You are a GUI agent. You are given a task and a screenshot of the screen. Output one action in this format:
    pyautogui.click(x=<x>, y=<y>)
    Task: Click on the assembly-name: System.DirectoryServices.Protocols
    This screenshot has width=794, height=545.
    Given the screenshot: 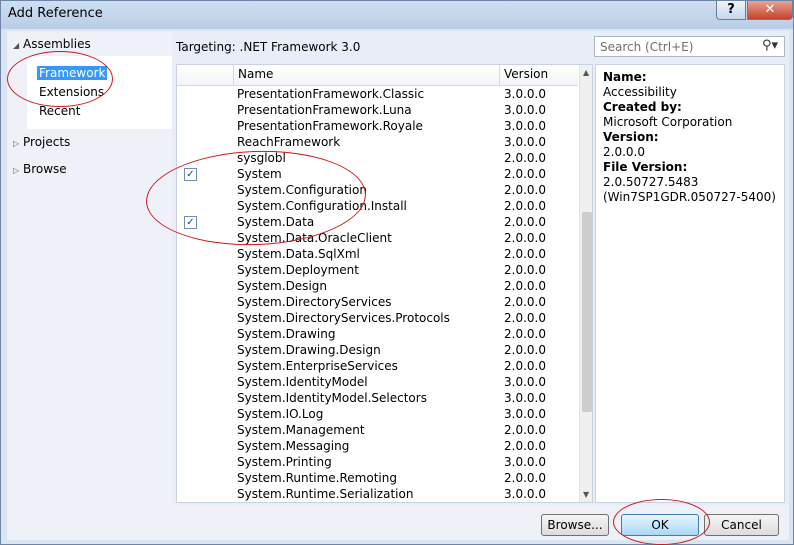 What is the action you would take?
    pyautogui.click(x=343, y=318)
    